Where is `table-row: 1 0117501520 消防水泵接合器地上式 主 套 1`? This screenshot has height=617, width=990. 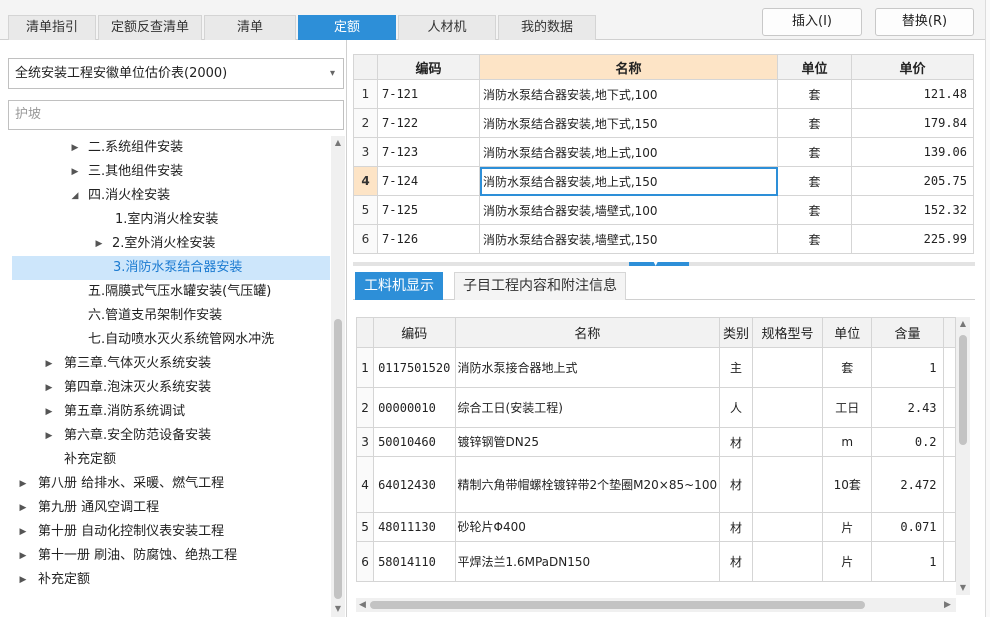
table-row: 1 0117501520 消防水泵接合器地上式 主 套 1 is located at coordinates (656, 367).